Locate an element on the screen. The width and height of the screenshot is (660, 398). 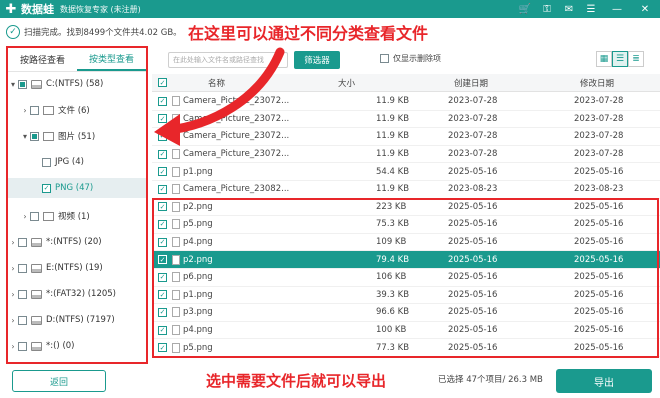
minimize-icon: — is located at coordinates (617, 9).